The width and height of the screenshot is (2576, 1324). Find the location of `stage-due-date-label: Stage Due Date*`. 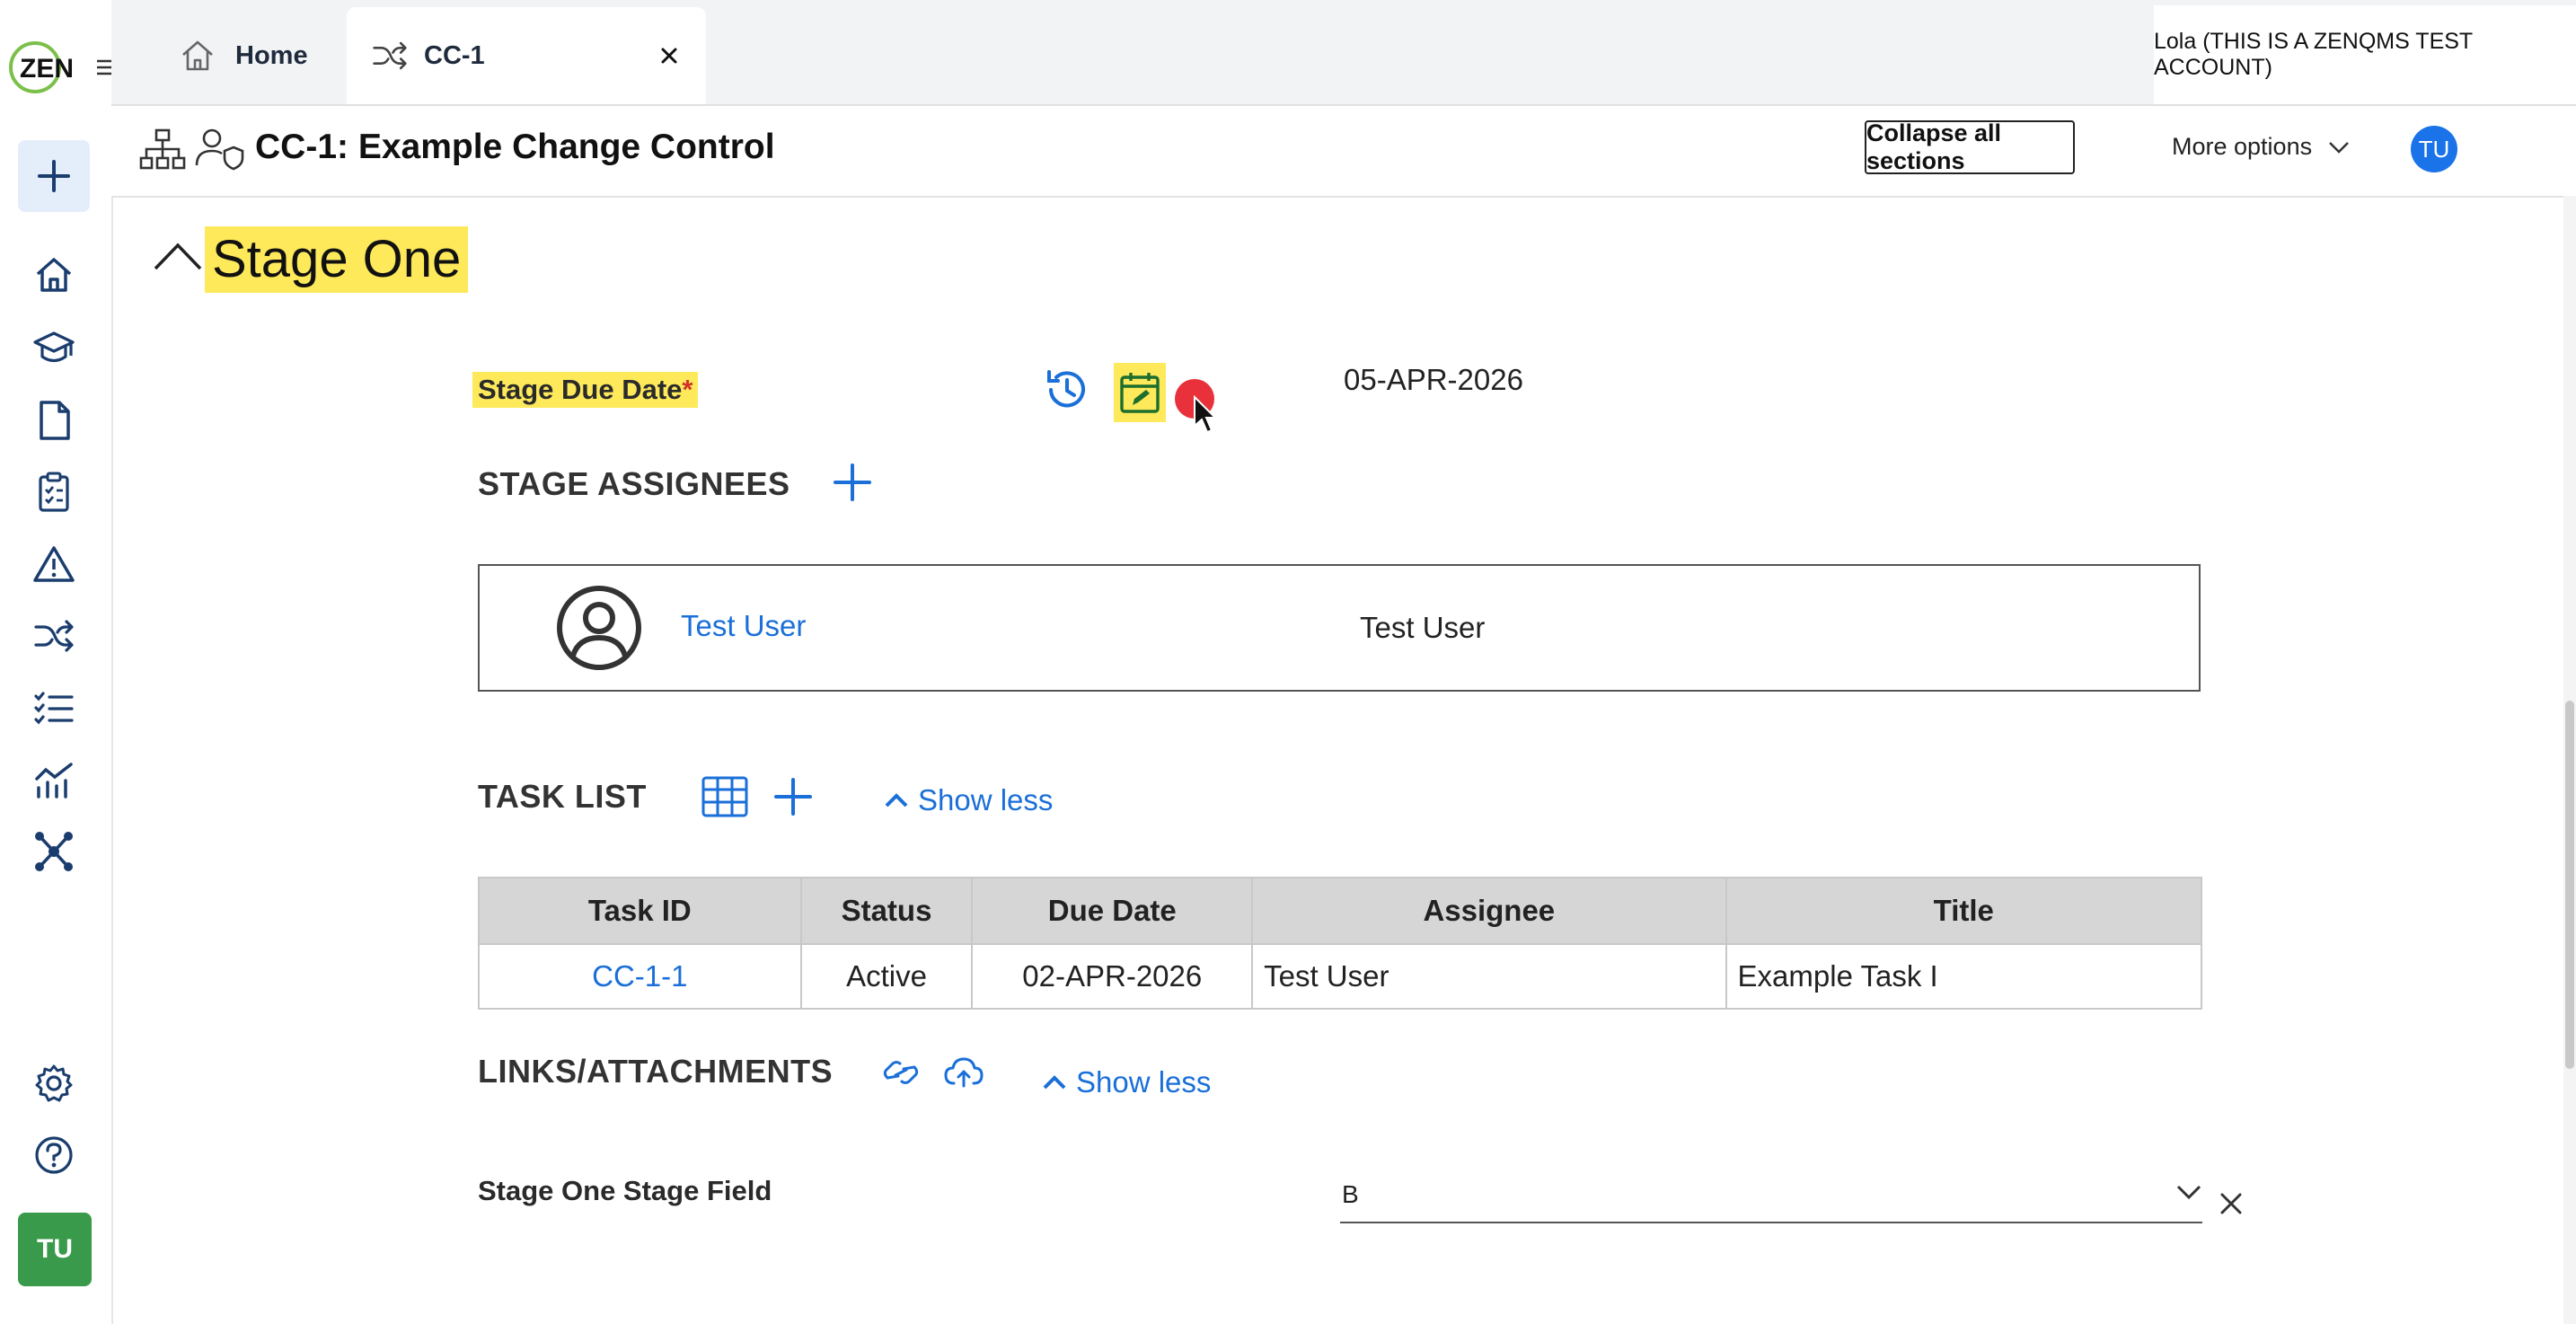

stage-due-date-label: Stage Due Date* is located at coordinates (585, 390).